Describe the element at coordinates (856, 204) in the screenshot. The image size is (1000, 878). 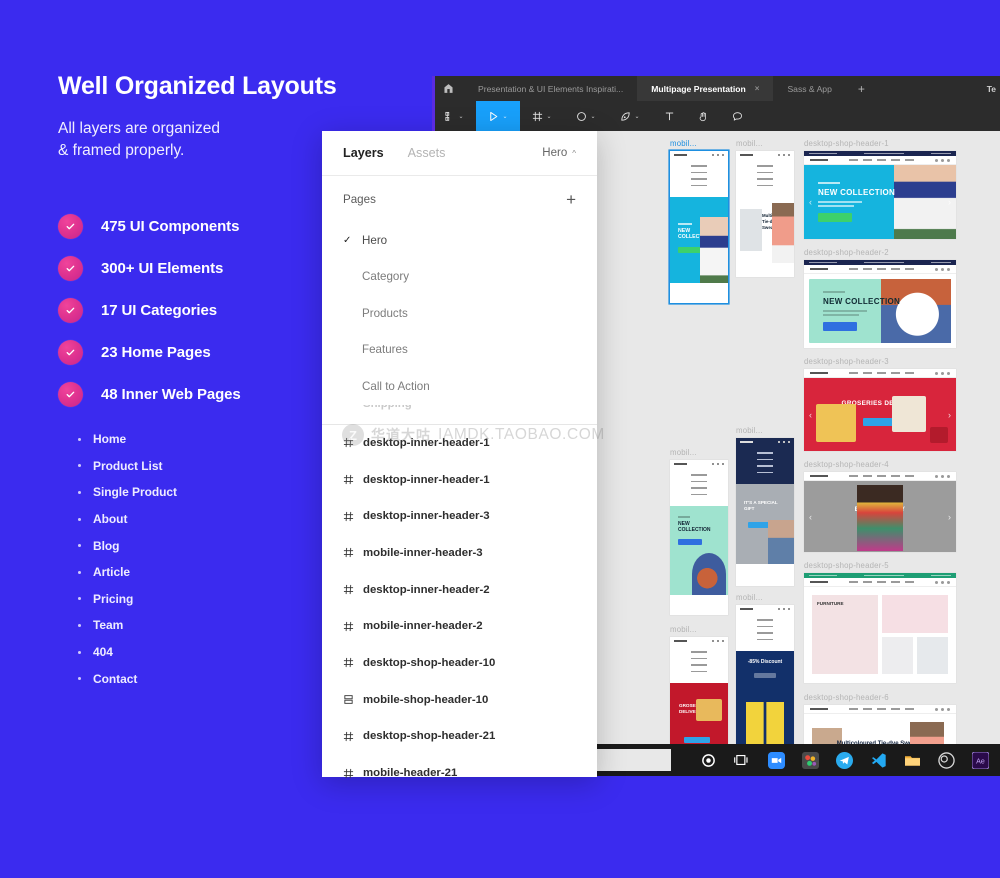
I see `hero-copy` at that location.